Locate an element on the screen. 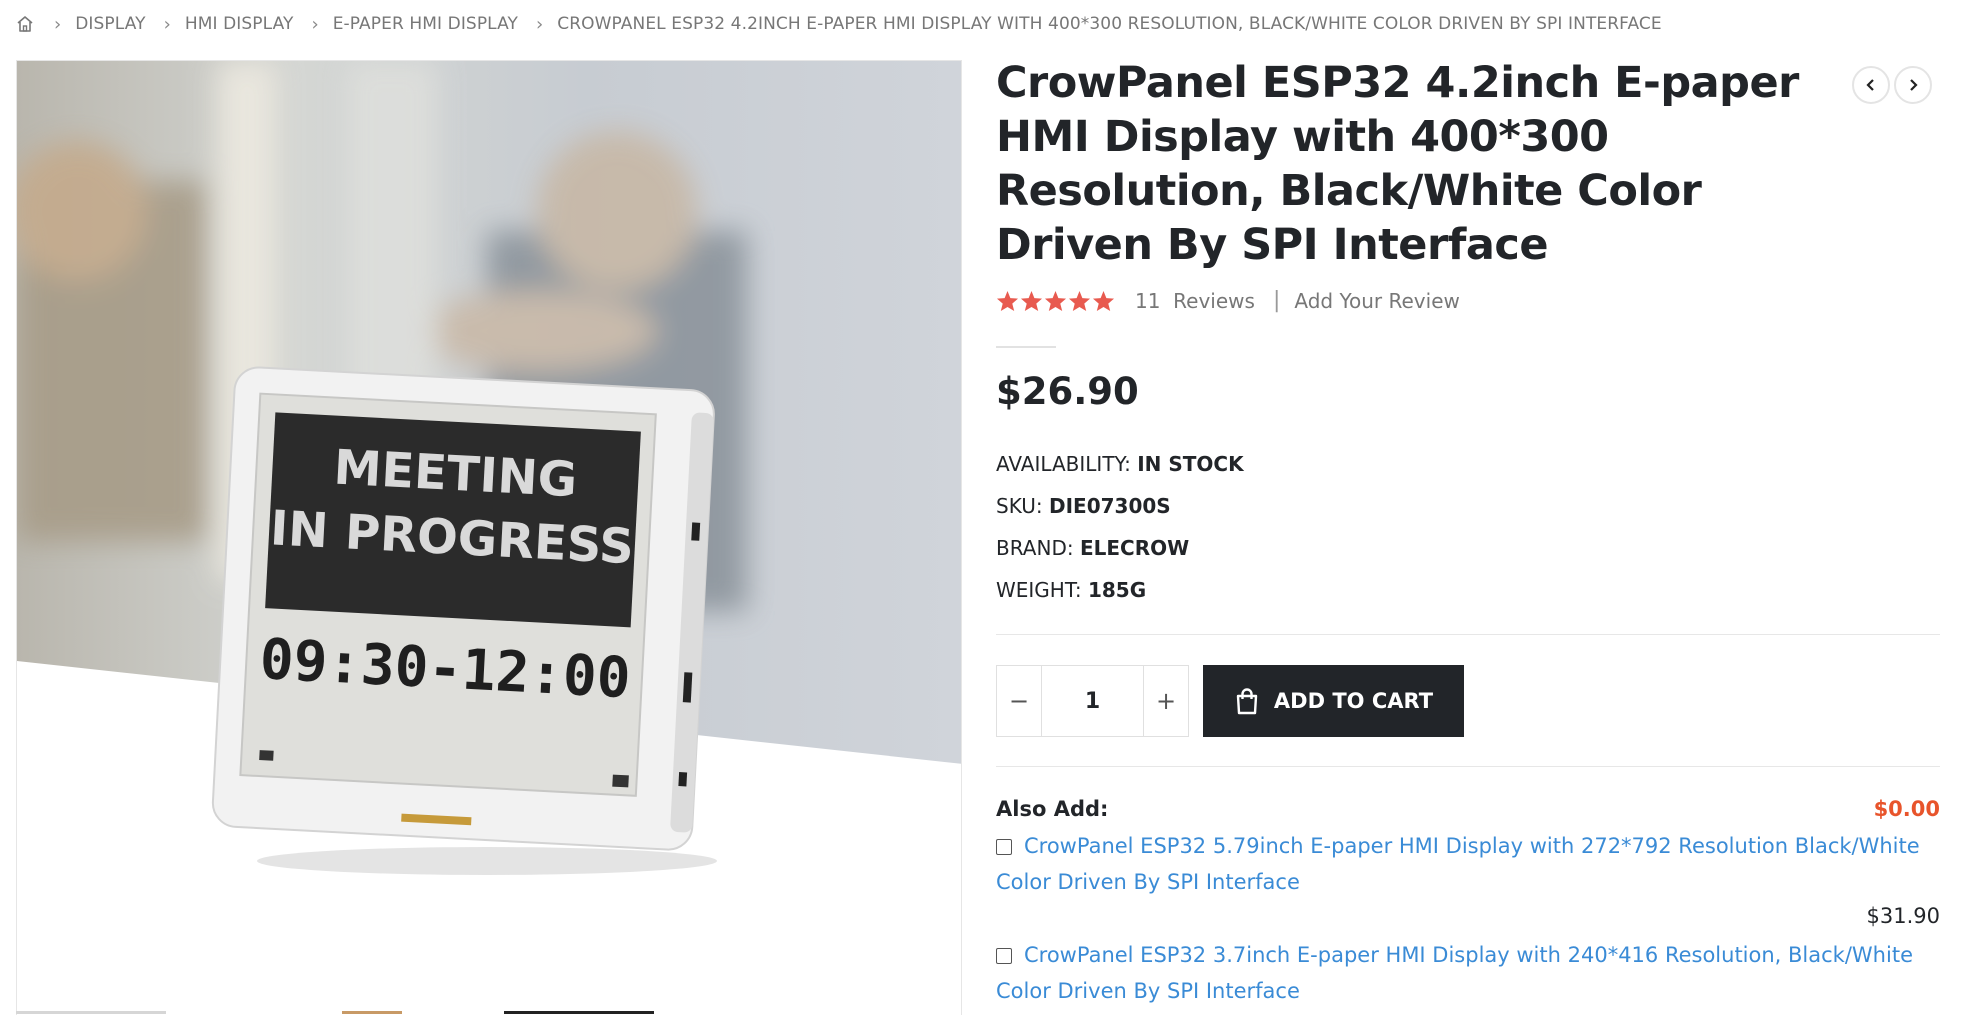 The height and width of the screenshot is (1015, 1976). breadcrumb-item-hmi-display: HMI DISPLAY is located at coordinates (239, 24).